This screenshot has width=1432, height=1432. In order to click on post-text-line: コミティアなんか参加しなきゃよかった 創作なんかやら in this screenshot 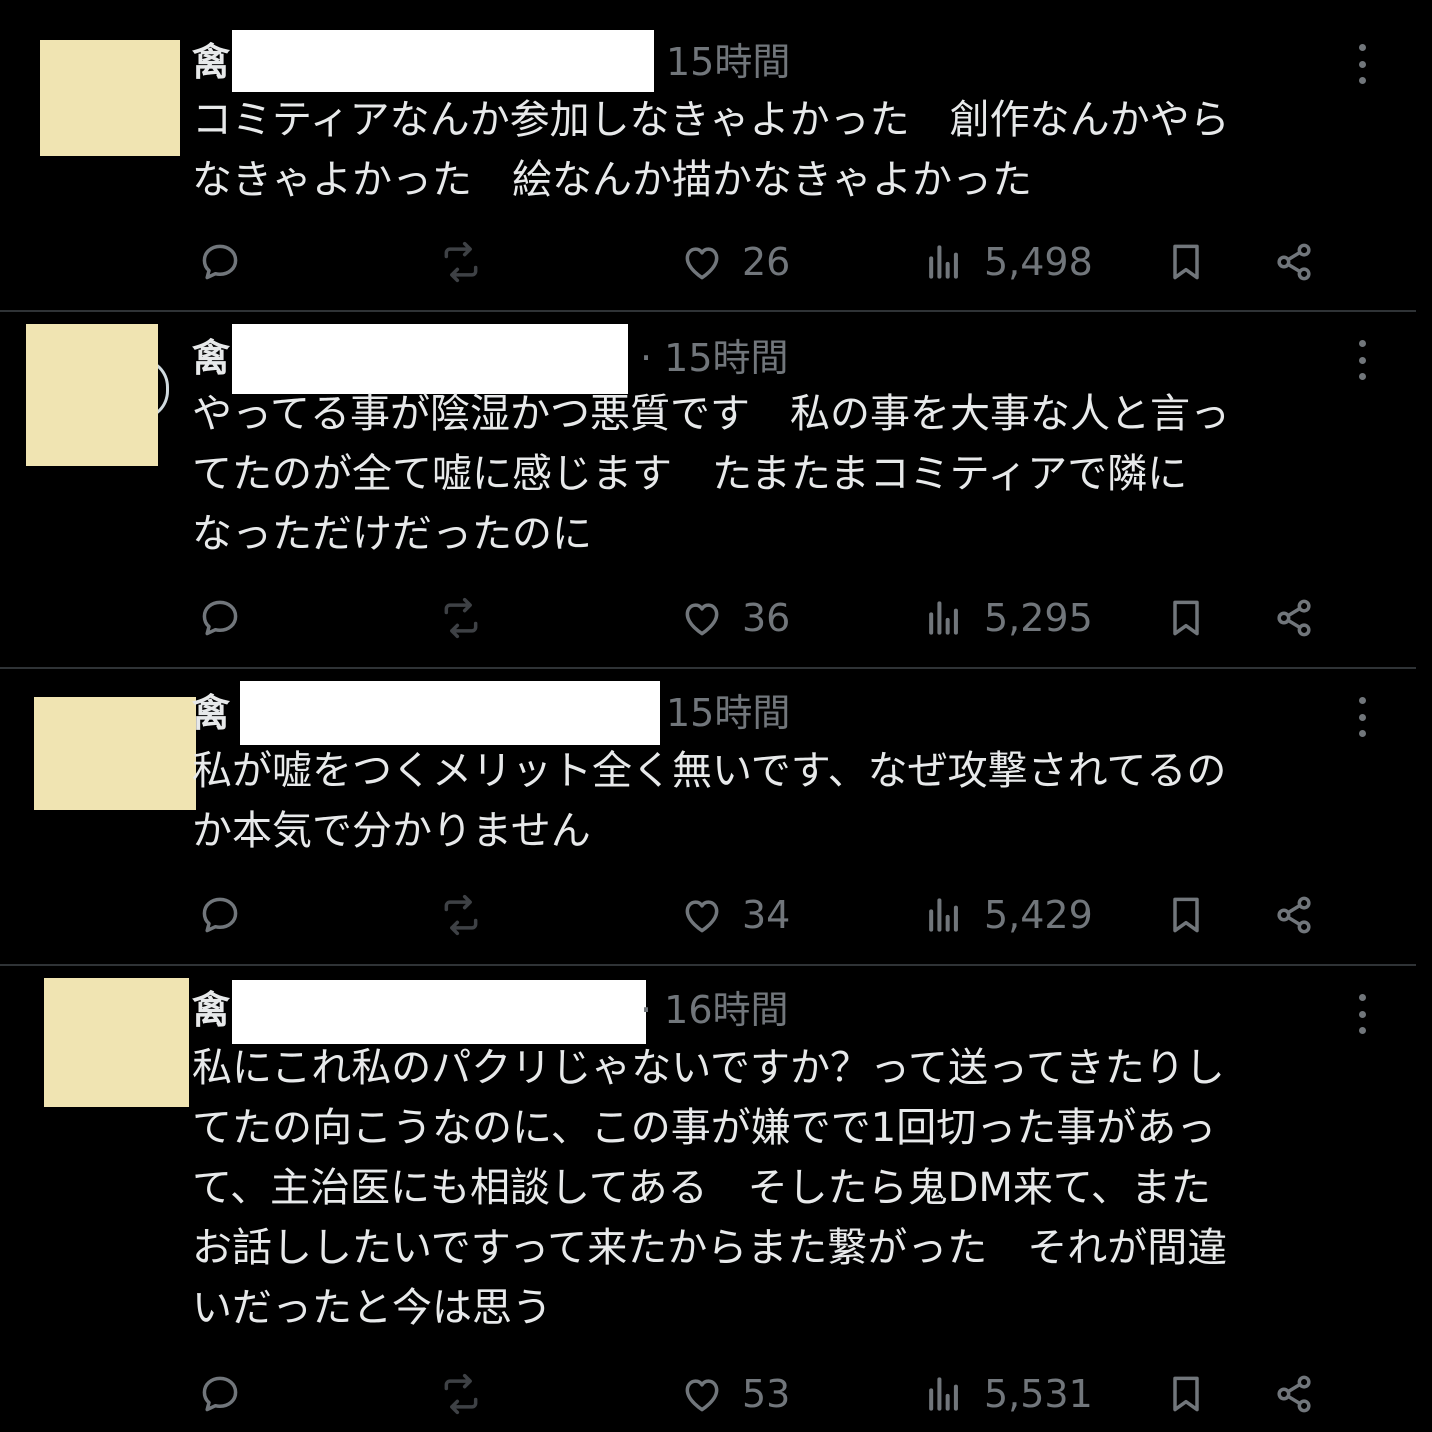, I will do `click(711, 120)`.